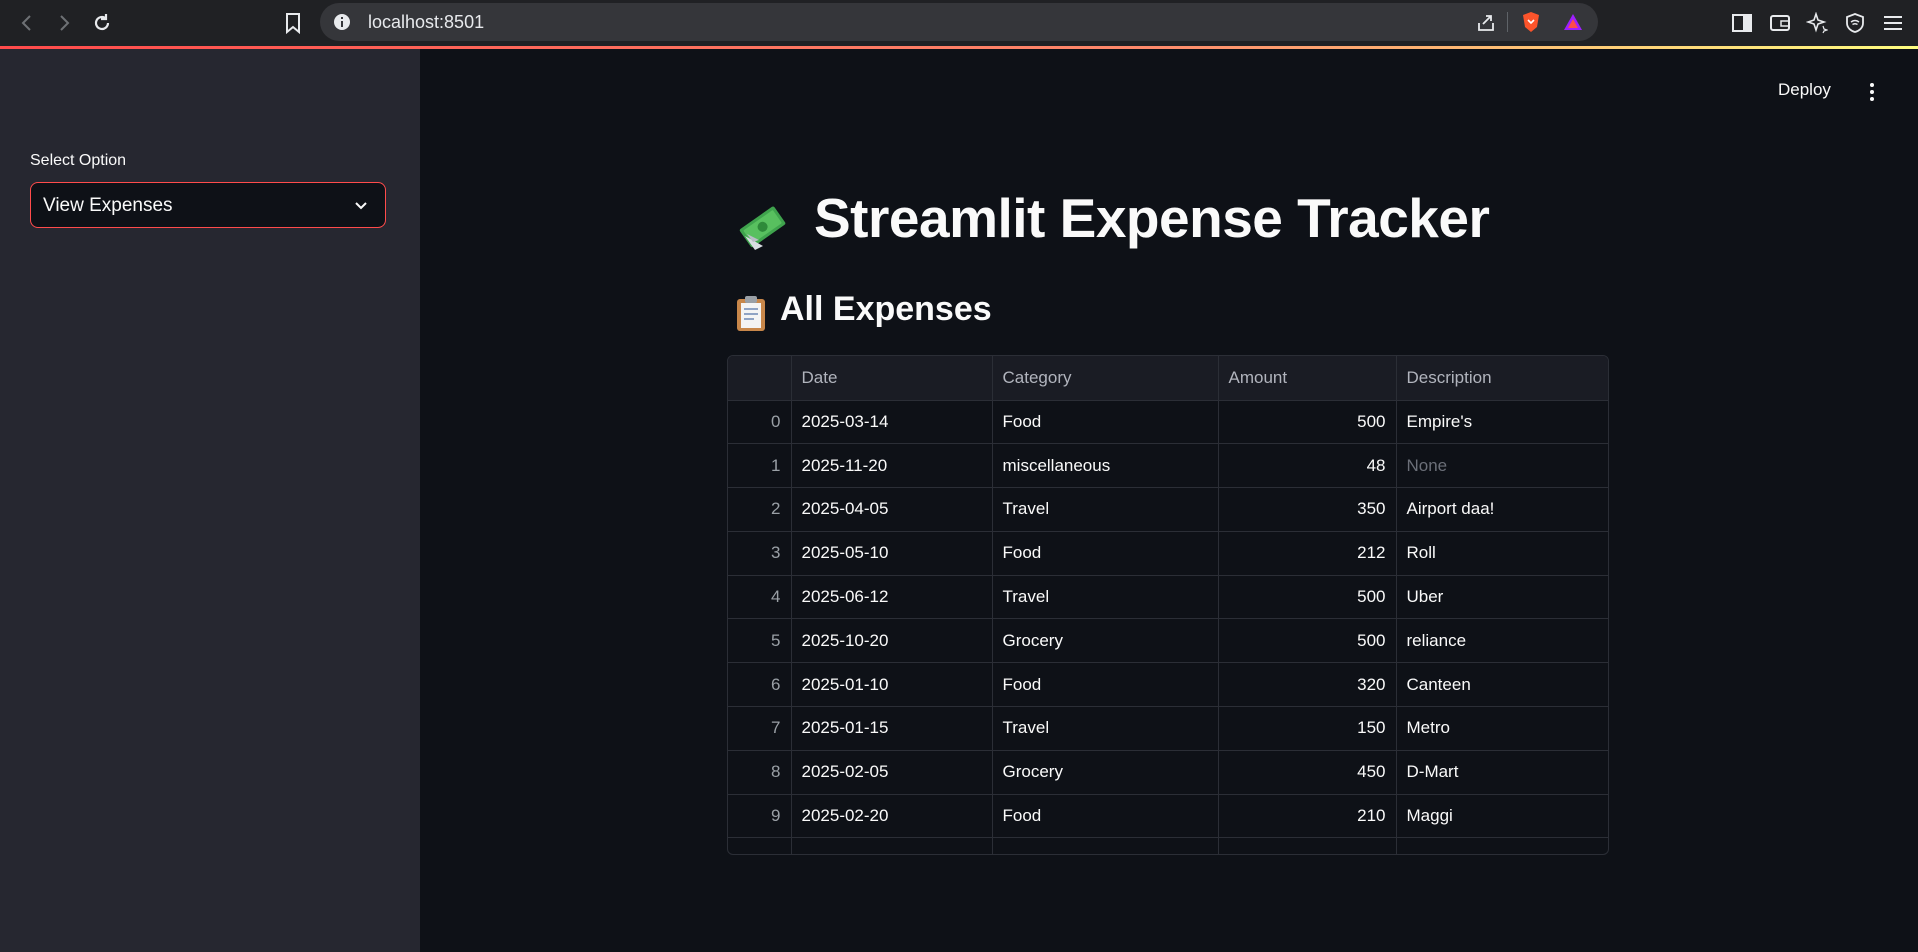 This screenshot has height=952, width=1918. What do you see at coordinates (892, 641) in the screenshot?
I see `date-cell: 2025-10-20` at bounding box center [892, 641].